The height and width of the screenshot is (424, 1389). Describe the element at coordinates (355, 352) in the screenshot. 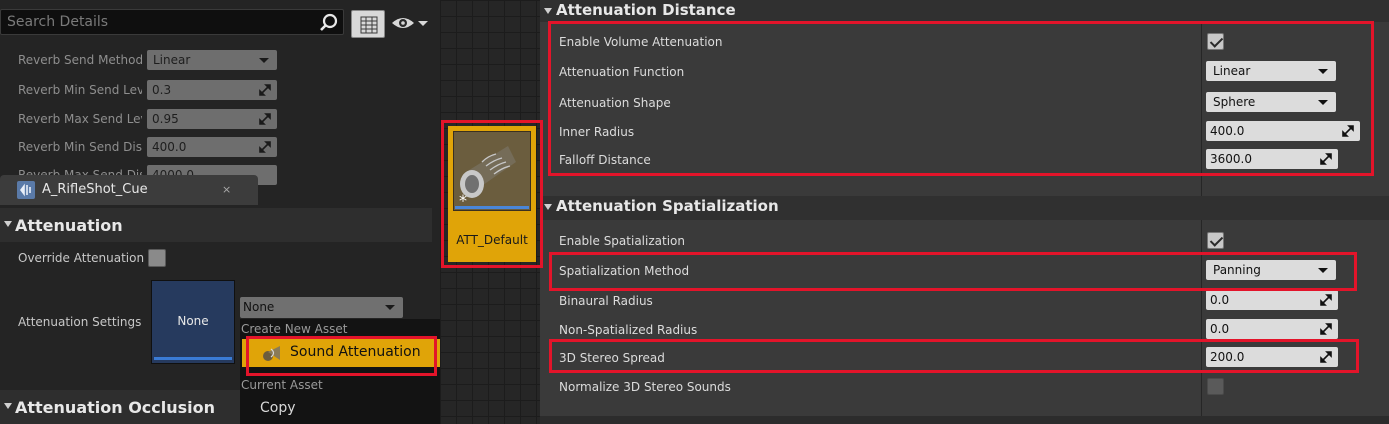

I see `menu-item-label: Sound Attenuation` at that location.